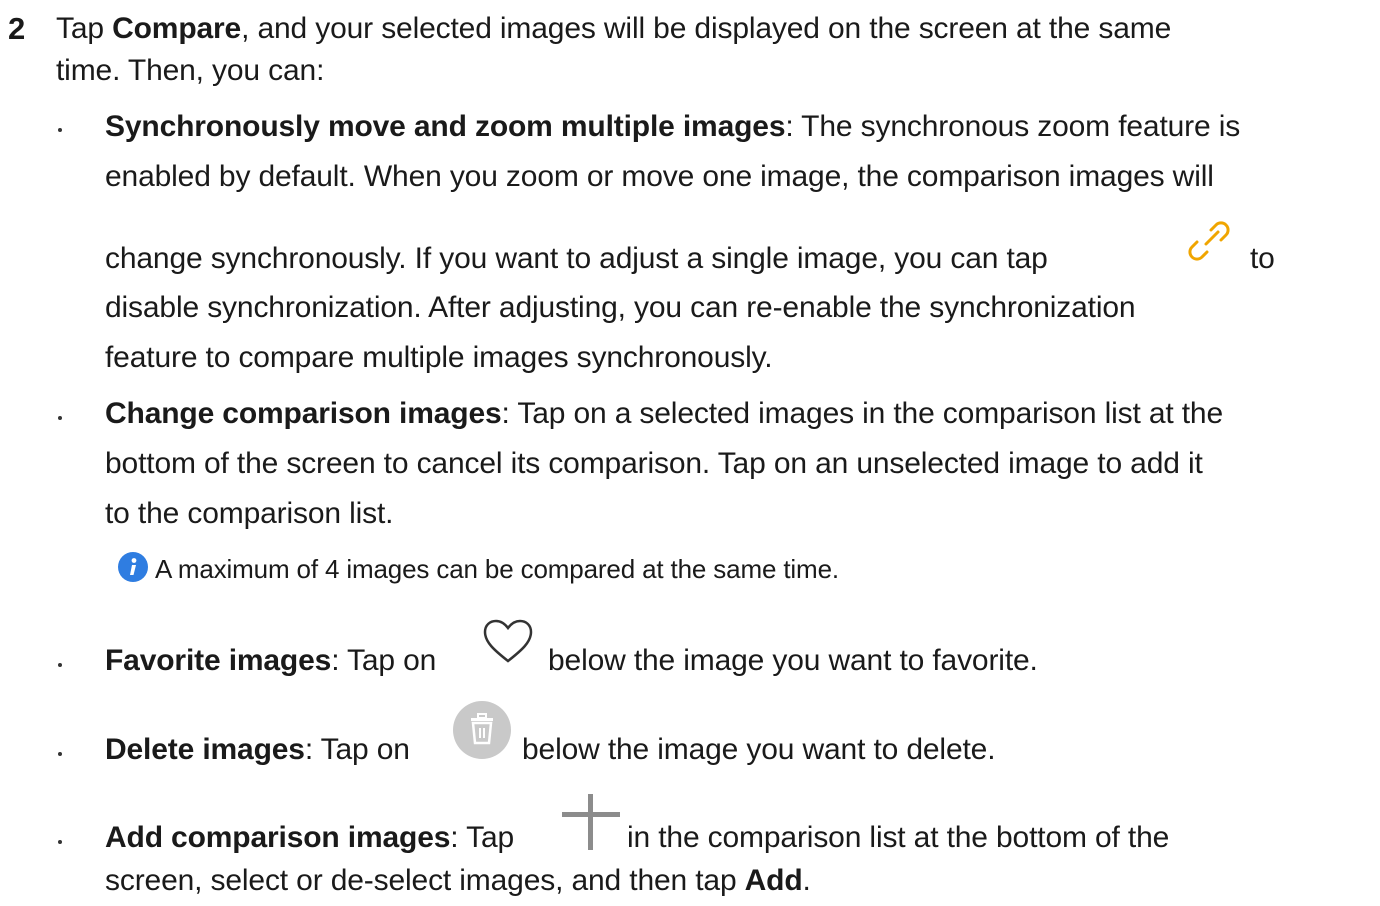  What do you see at coordinates (303, 413) in the screenshot?
I see `change-title: Change comparison images` at bounding box center [303, 413].